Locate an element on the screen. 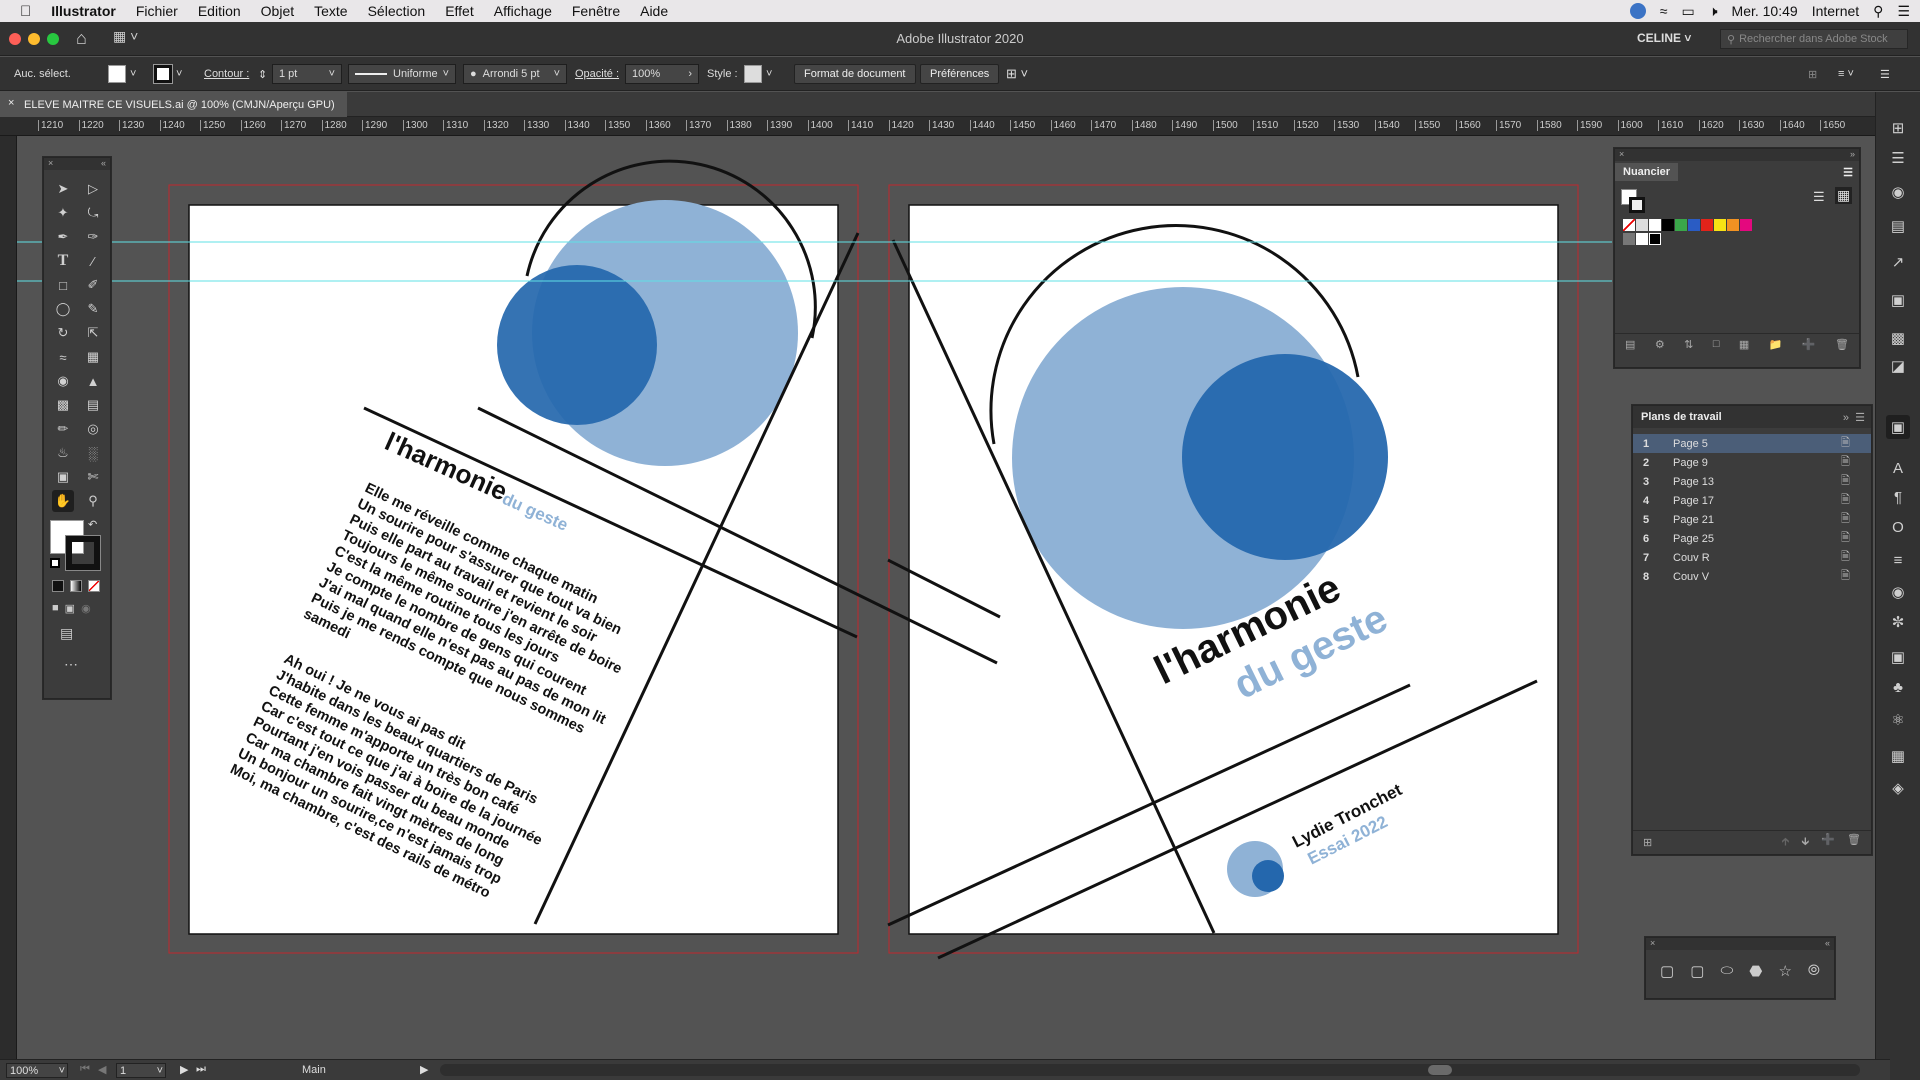 The image size is (1920, 1080). brushes-panel-icon: ✼ is located at coordinates (1898, 622).